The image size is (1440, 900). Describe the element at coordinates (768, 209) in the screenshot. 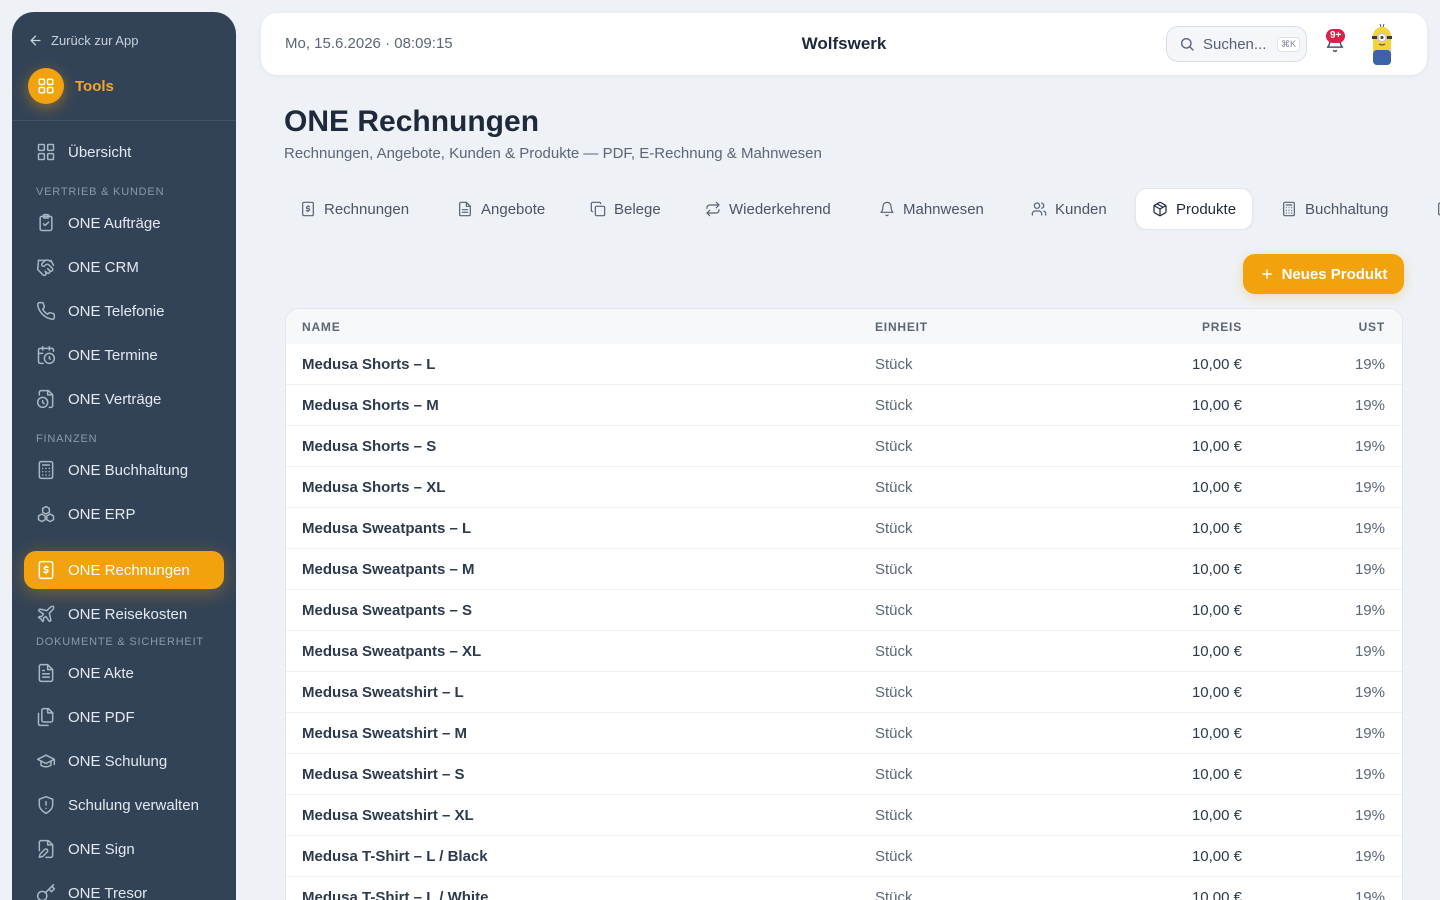

I see `tab-wiederkehrend: Wiederkehrend` at that location.